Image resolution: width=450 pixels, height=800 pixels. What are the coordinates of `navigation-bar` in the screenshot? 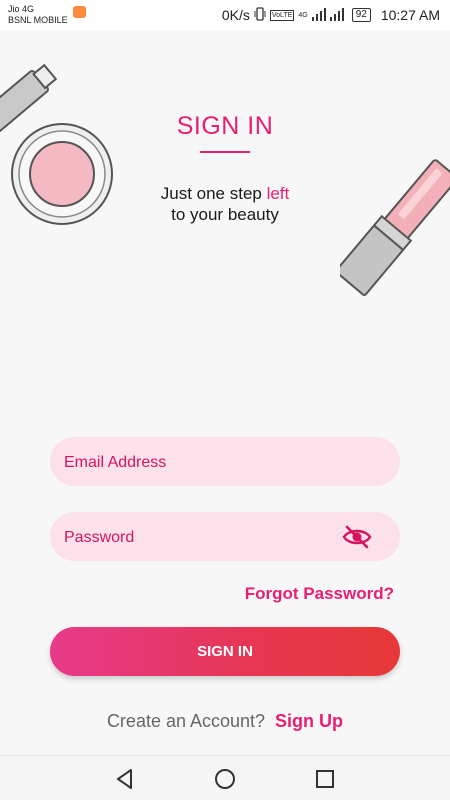 It's located at (225, 777).